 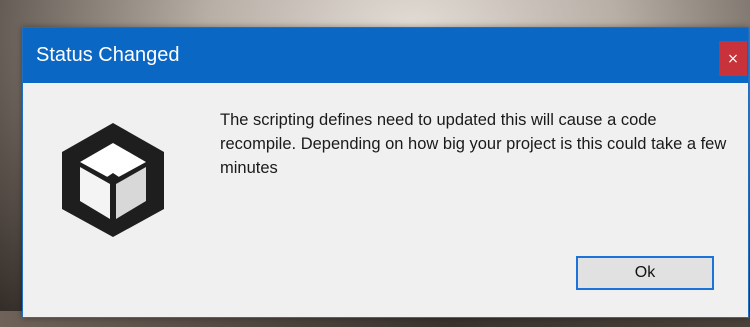 I want to click on close-button: ×, so click(x=733, y=58).